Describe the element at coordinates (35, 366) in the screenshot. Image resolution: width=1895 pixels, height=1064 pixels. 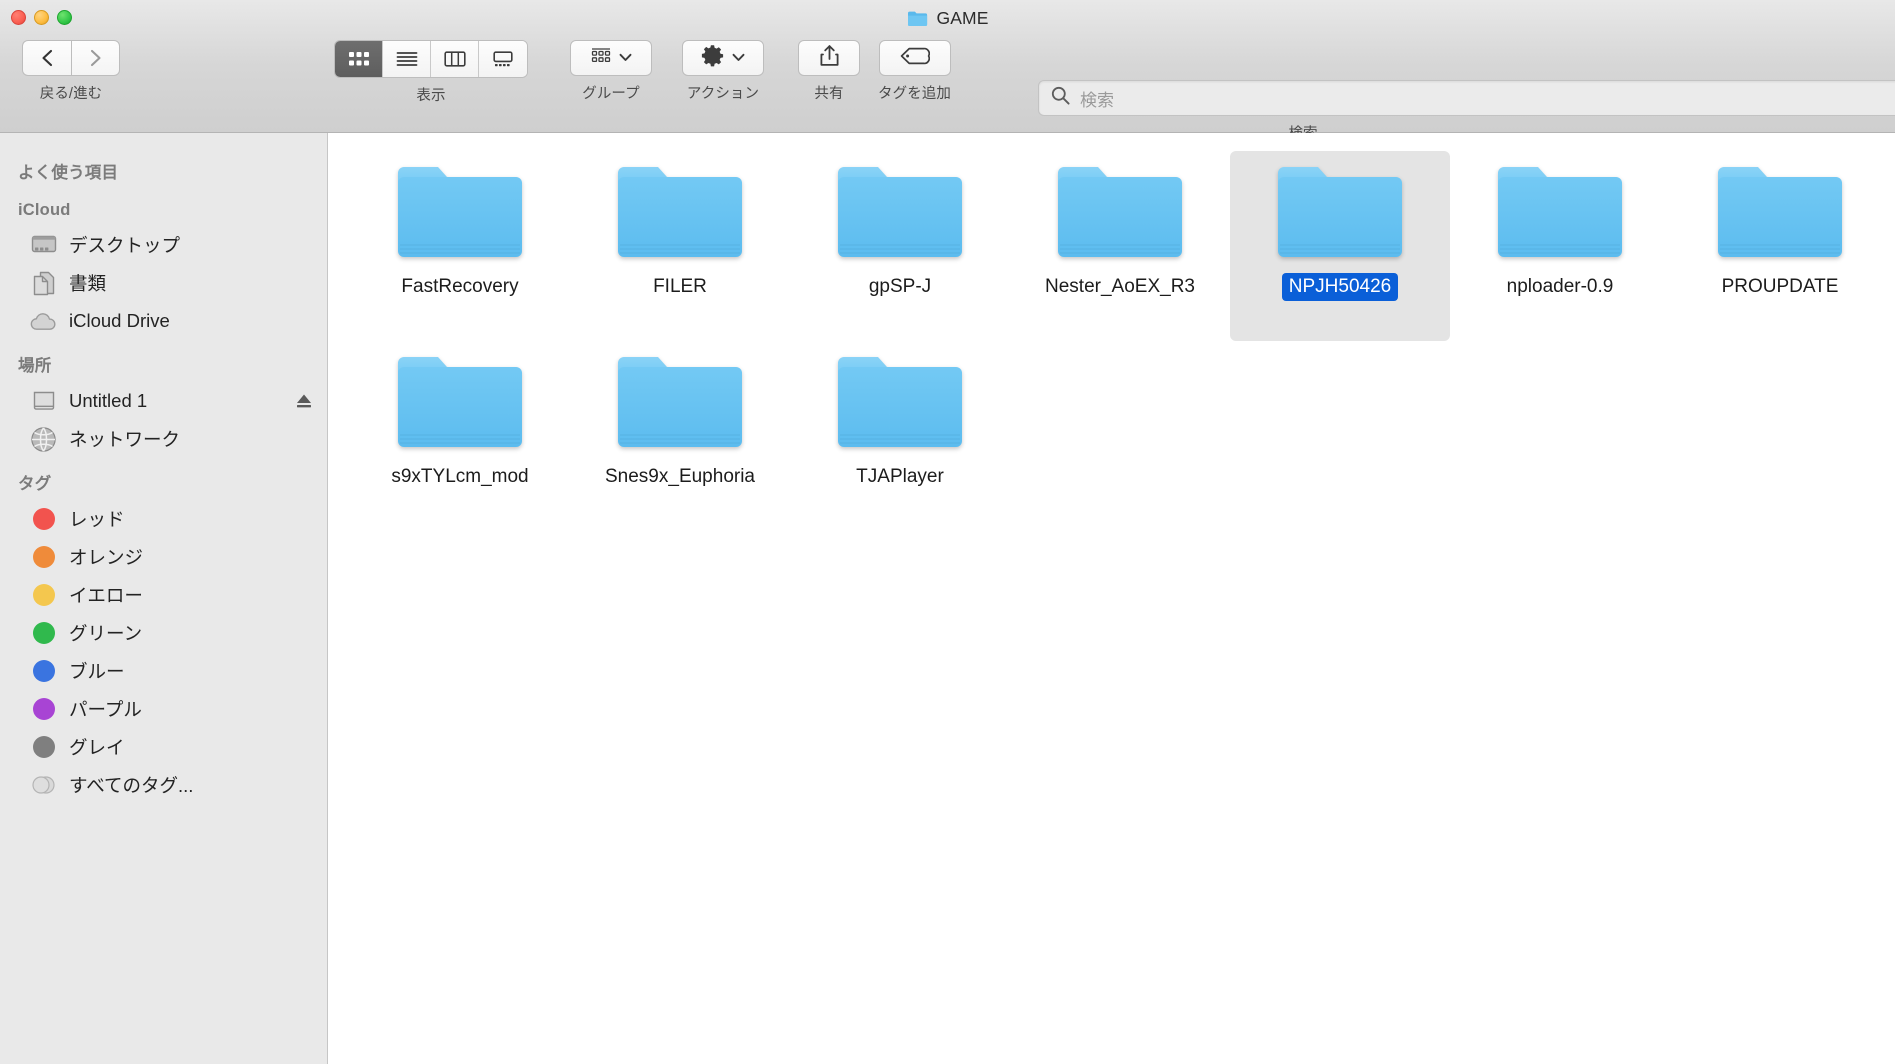
I see `sidebar-header-places: 場所` at that location.